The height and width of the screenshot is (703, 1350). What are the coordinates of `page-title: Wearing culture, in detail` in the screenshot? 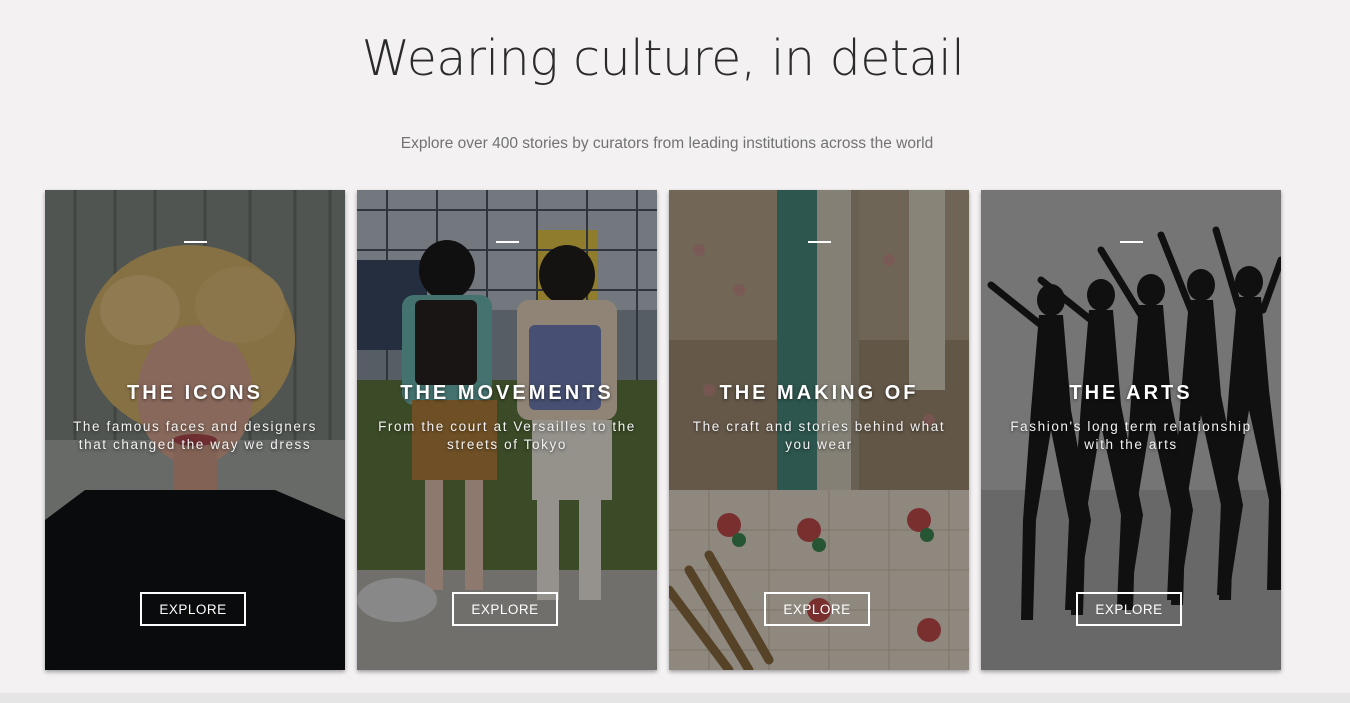 It's located at (663, 58).